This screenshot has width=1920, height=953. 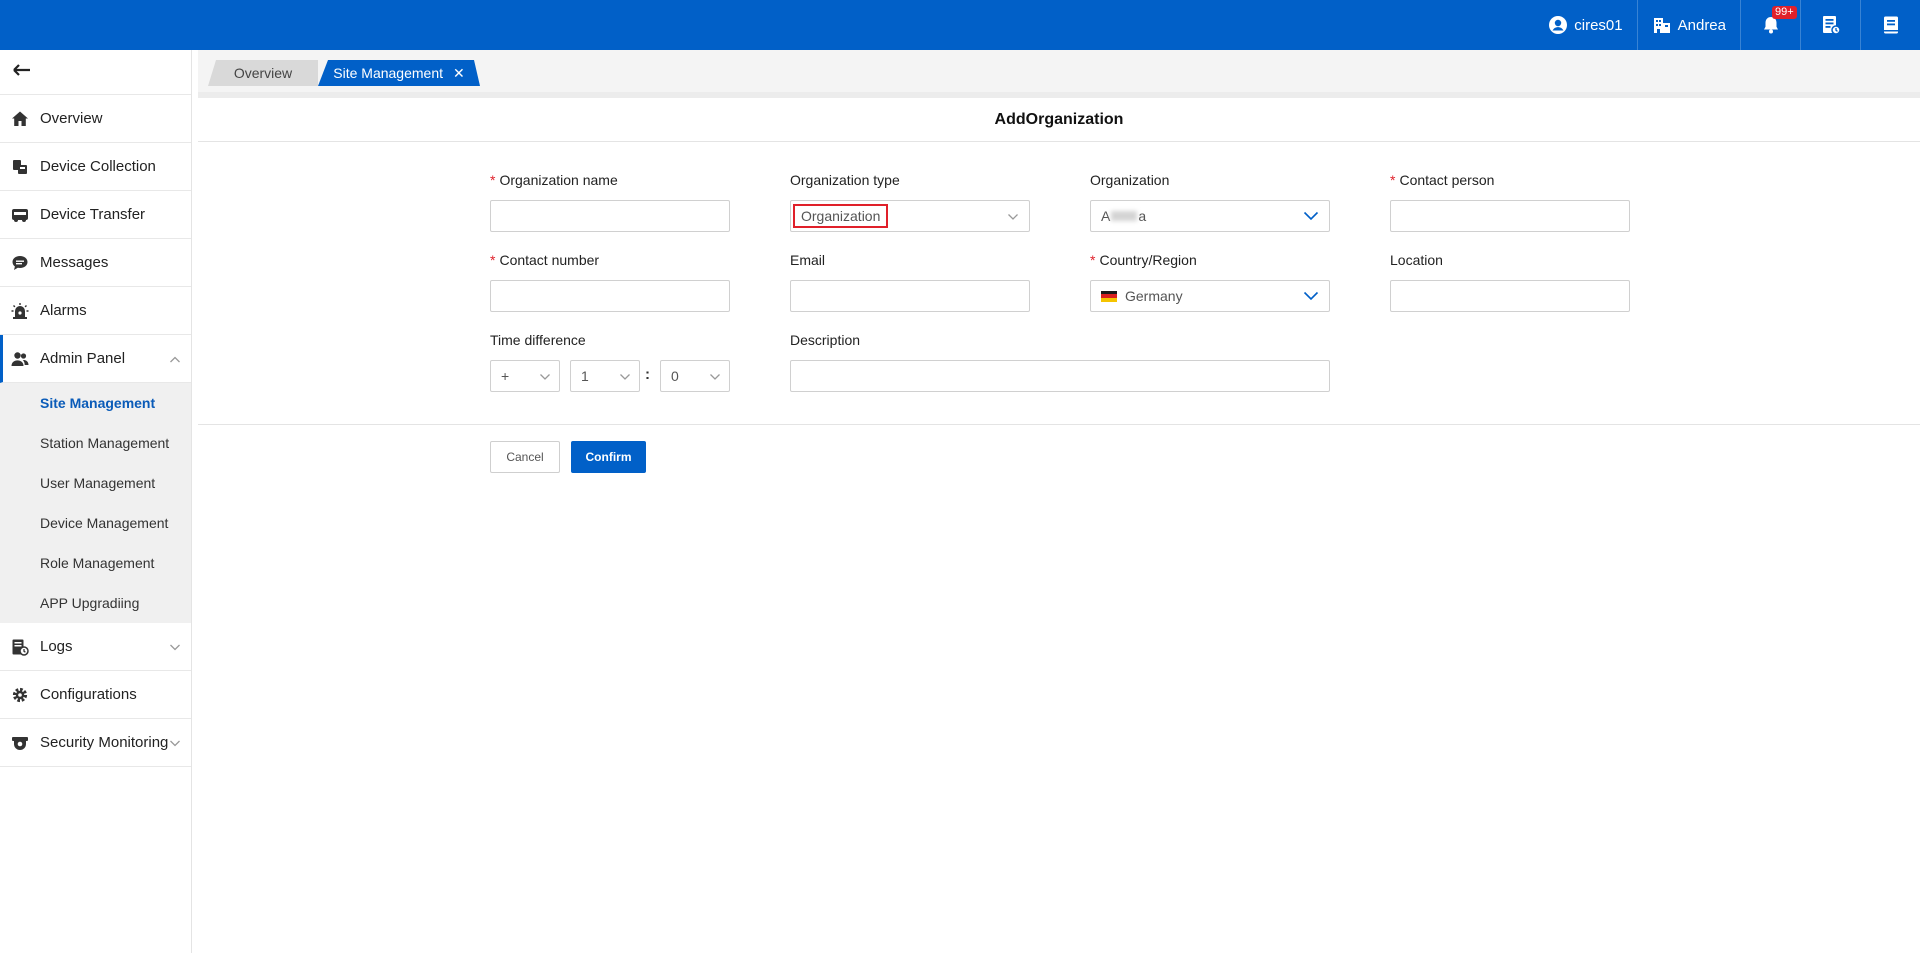 I want to click on sidebar-item-admin-panel: Admin Panel, so click(x=95, y=359).